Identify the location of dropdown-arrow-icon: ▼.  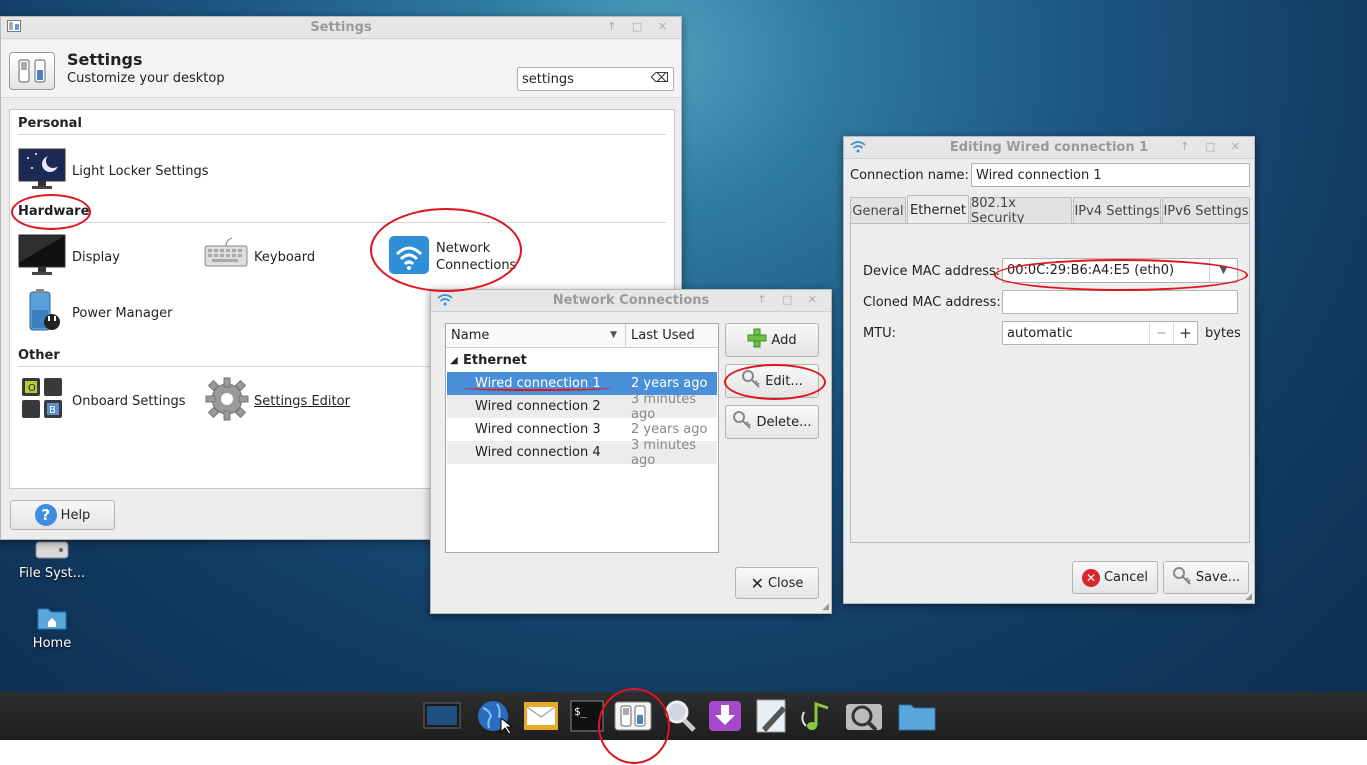
(1223, 270).